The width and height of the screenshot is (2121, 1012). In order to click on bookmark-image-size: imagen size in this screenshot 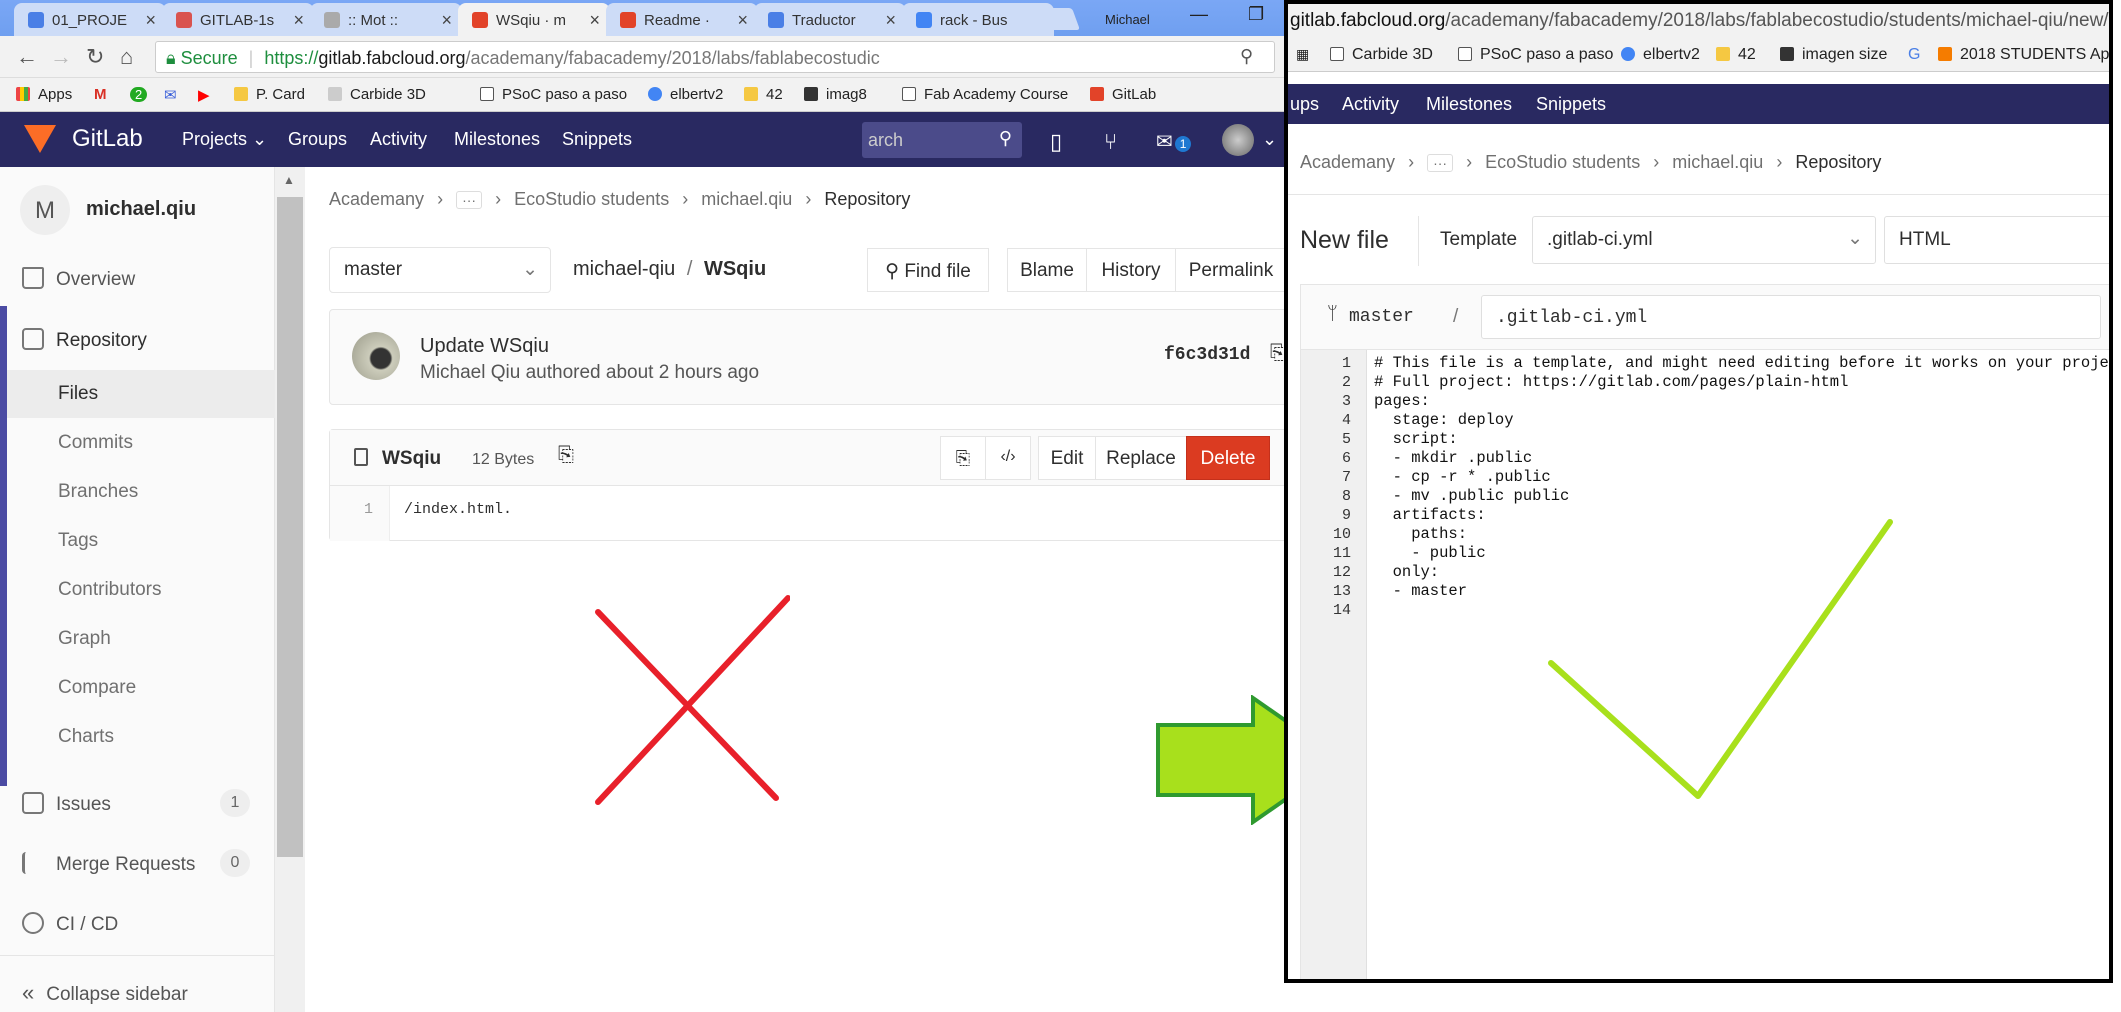, I will do `click(1833, 55)`.